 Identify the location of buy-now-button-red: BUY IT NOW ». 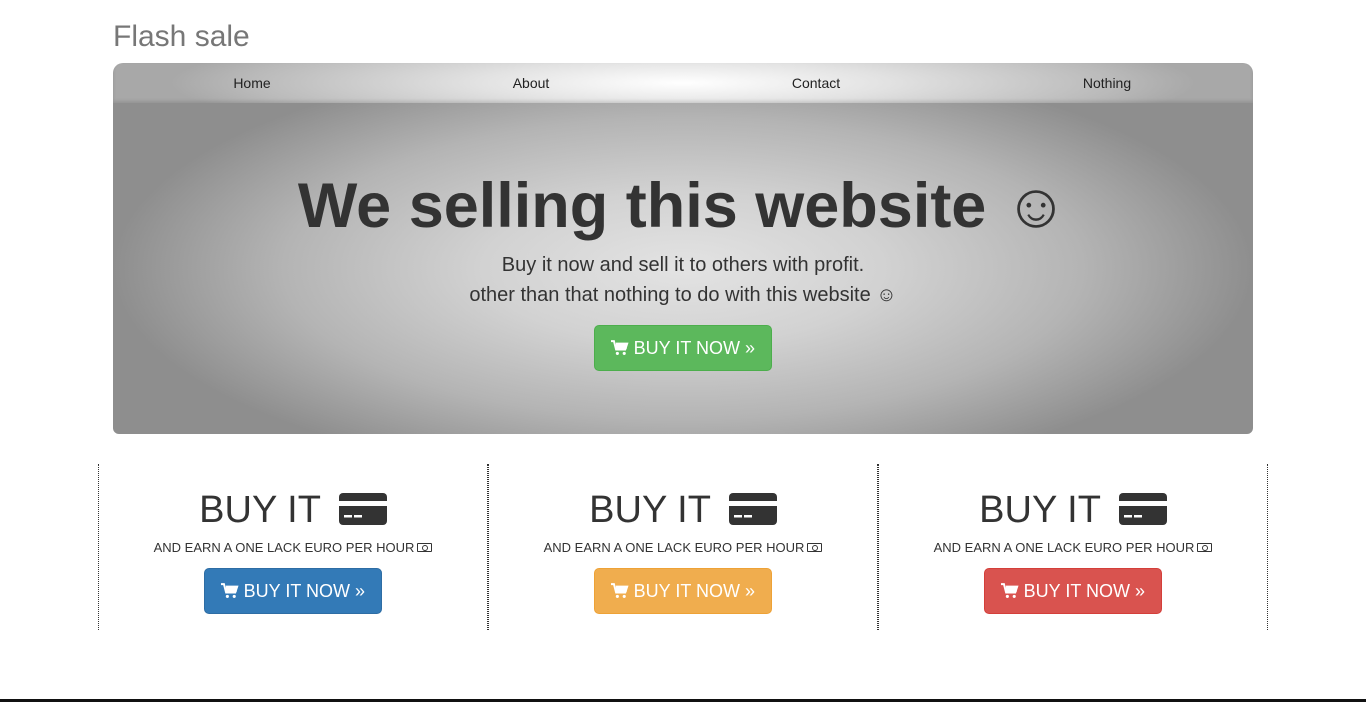
(1073, 591).